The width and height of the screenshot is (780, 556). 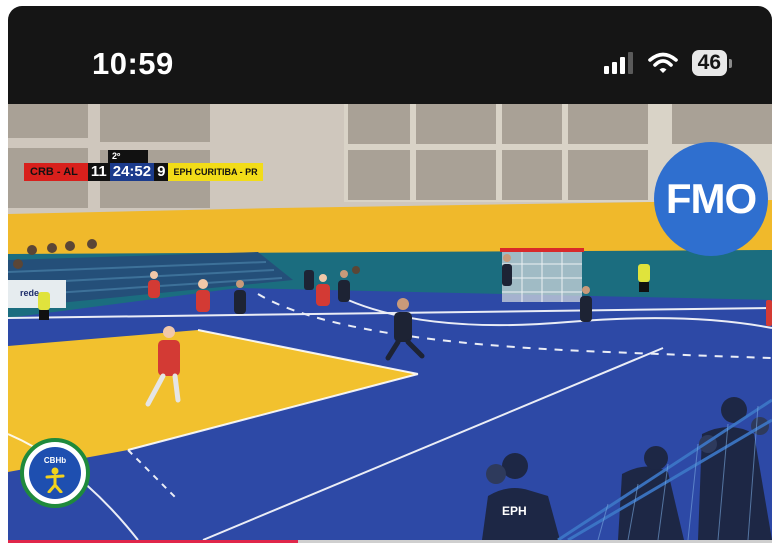 What do you see at coordinates (161, 172) in the screenshot?
I see `away-score: 9` at bounding box center [161, 172].